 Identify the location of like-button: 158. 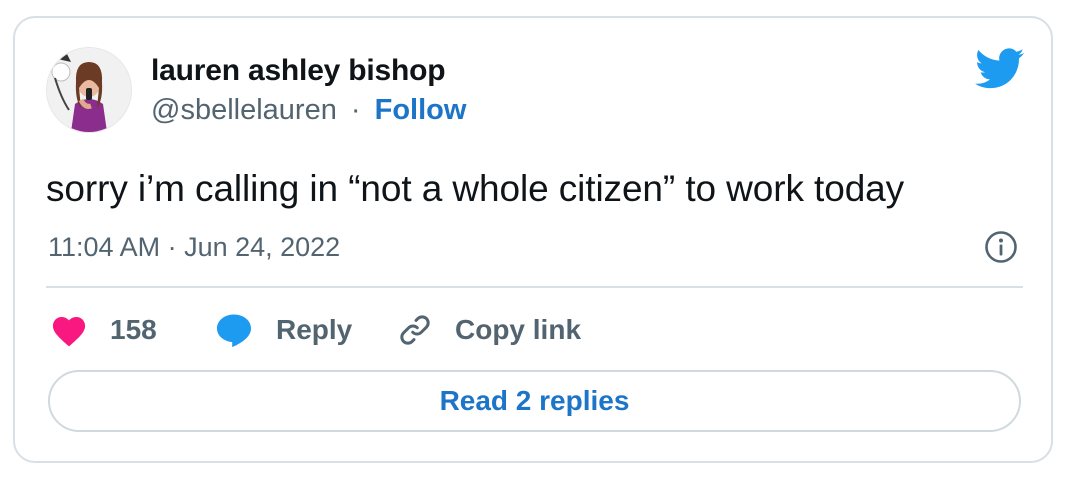
(103, 330).